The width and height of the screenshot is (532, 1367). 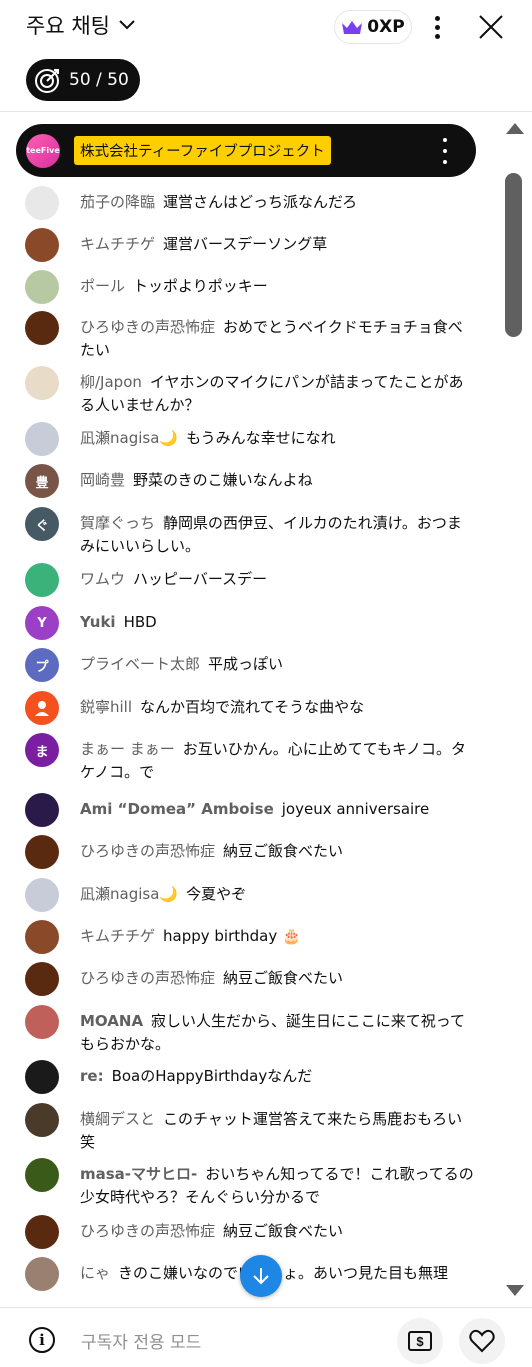 I want to click on chat-message: re: BoaのHappyBirthdayなんだ, so click(x=250, y=1077).